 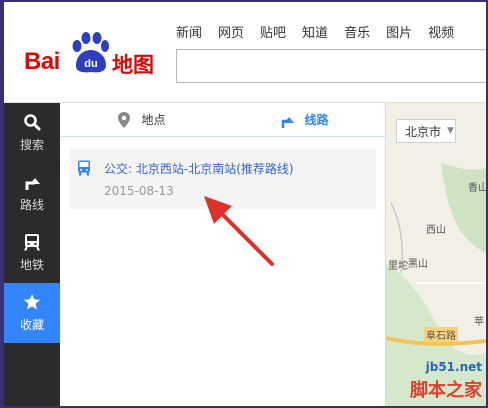 I want to click on search-icon, so click(x=32, y=122).